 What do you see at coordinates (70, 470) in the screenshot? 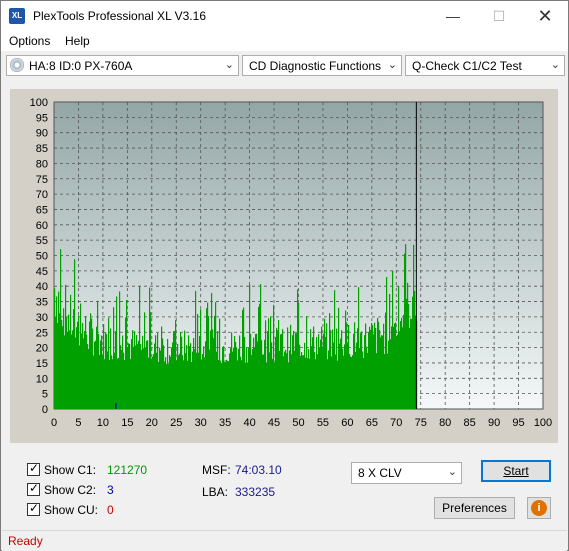
I see `show-c1-label: Show C1:` at bounding box center [70, 470].